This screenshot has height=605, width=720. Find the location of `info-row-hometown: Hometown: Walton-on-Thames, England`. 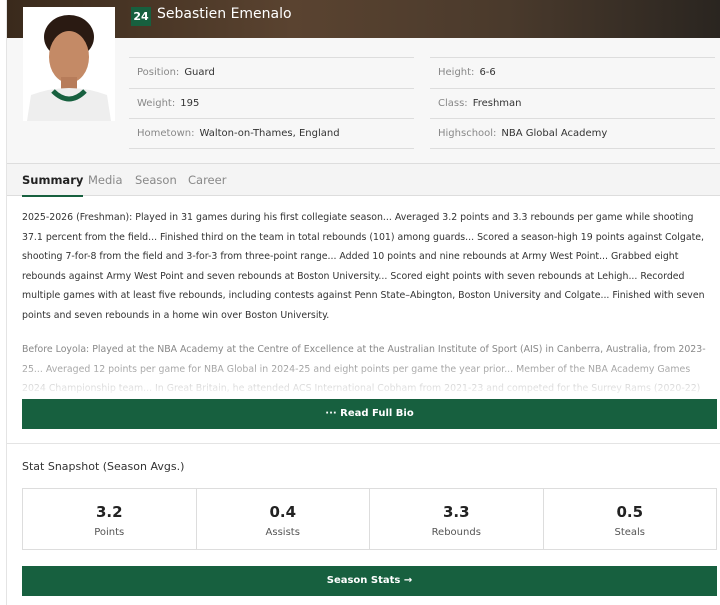

info-row-hometown: Hometown: Walton-on-Thames, England is located at coordinates (271, 133).